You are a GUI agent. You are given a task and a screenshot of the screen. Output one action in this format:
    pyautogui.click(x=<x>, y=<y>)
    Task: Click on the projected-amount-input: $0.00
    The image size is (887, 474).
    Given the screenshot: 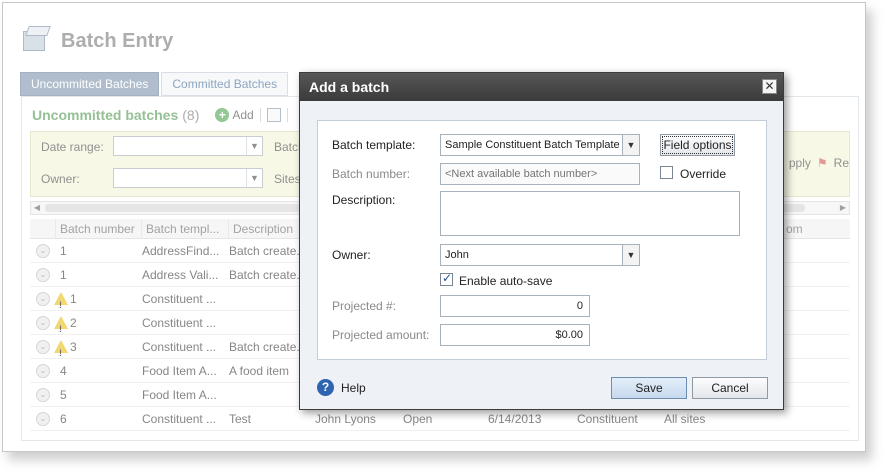 What is the action you would take?
    pyautogui.click(x=515, y=335)
    